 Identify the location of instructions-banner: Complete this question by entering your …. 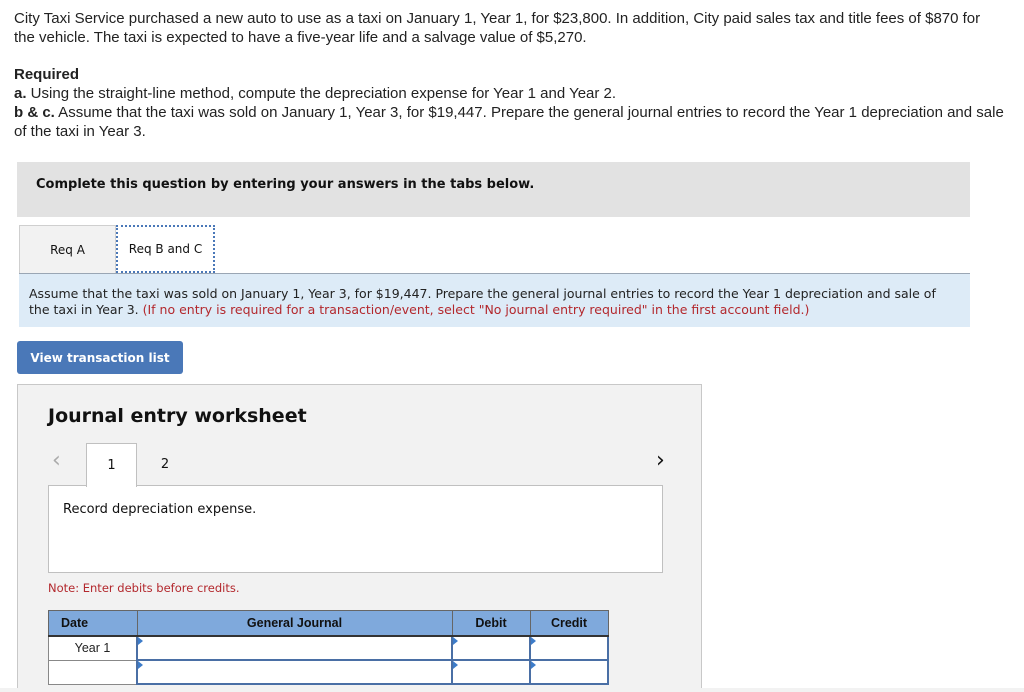
(493, 189).